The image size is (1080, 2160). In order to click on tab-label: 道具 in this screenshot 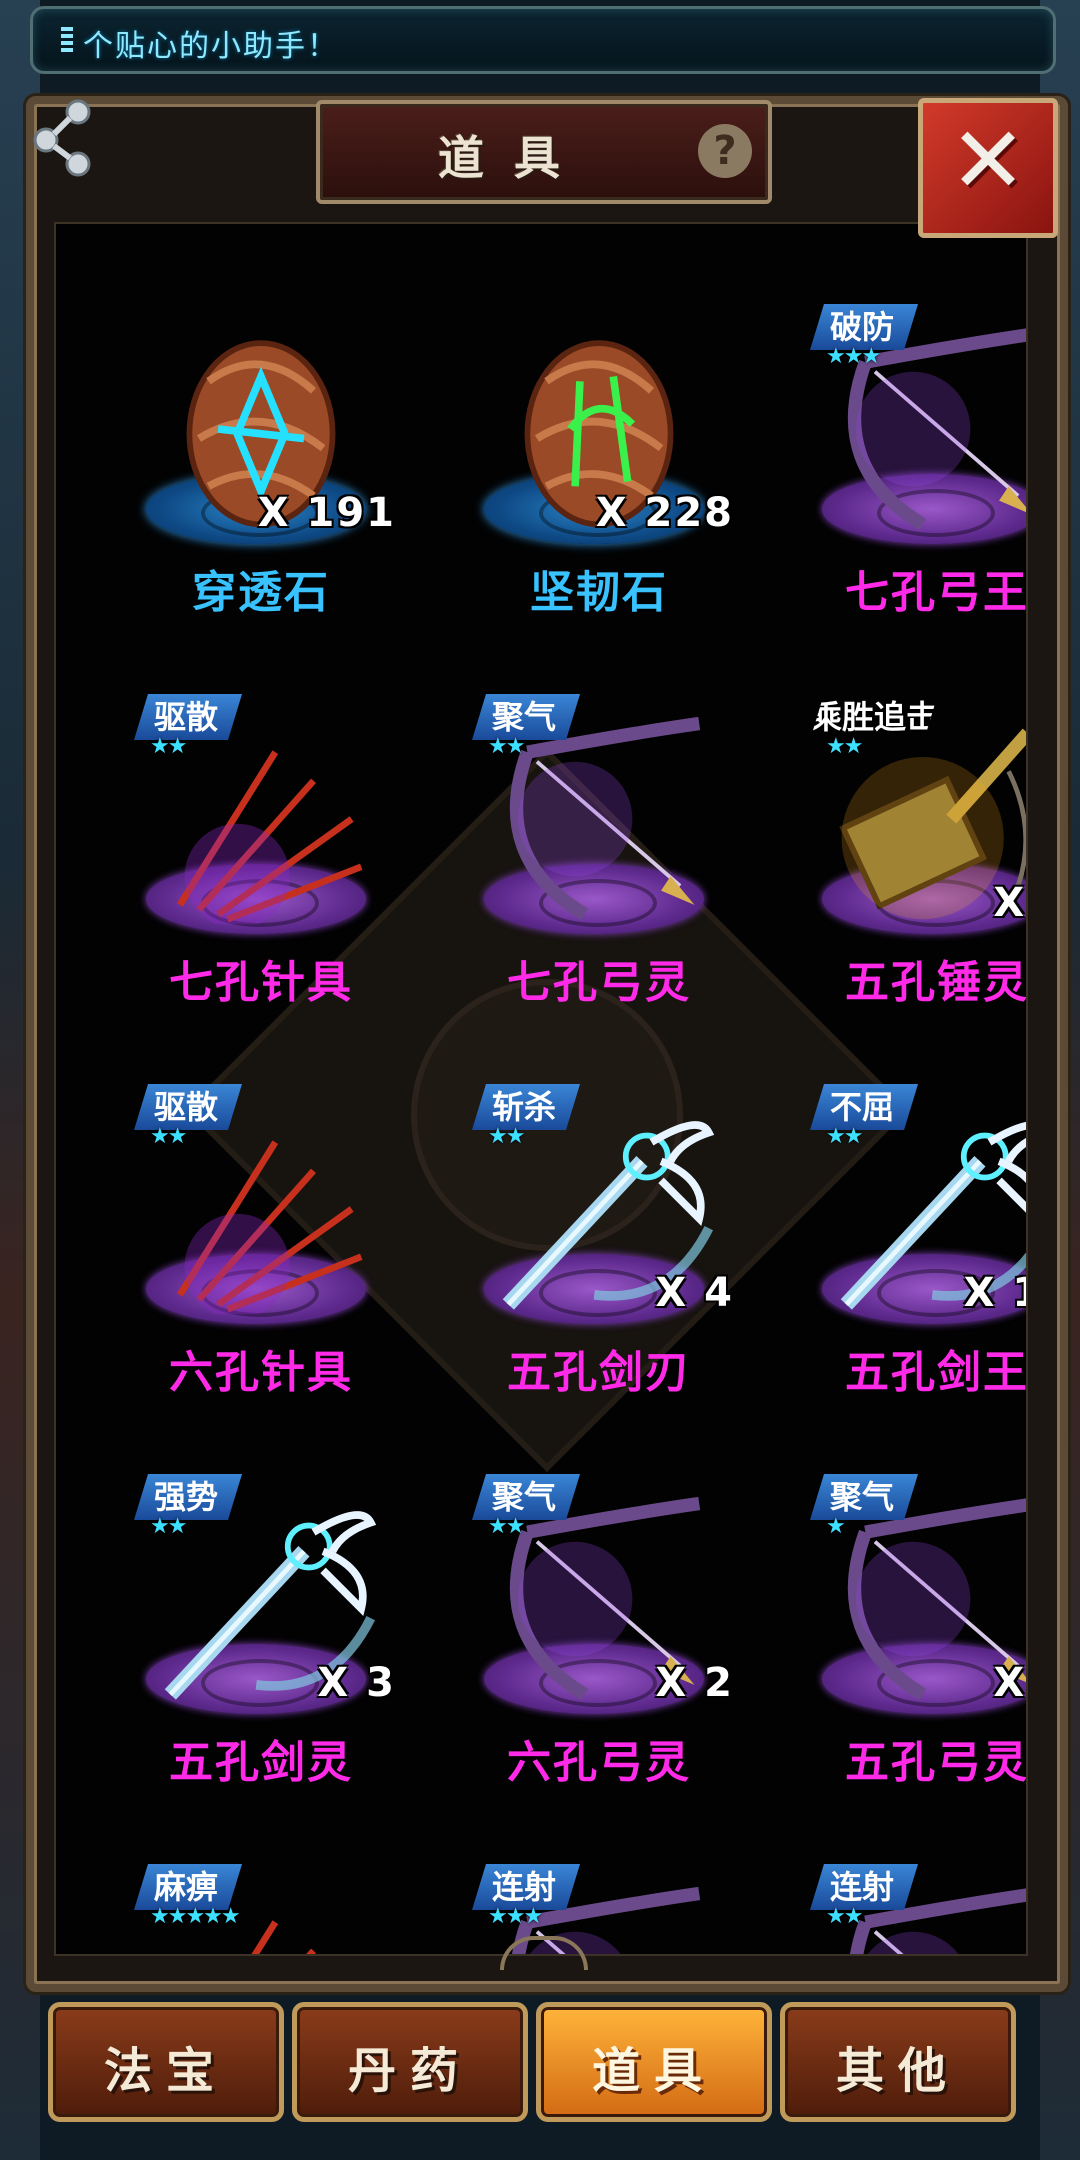, I will do `click(653, 2071)`.